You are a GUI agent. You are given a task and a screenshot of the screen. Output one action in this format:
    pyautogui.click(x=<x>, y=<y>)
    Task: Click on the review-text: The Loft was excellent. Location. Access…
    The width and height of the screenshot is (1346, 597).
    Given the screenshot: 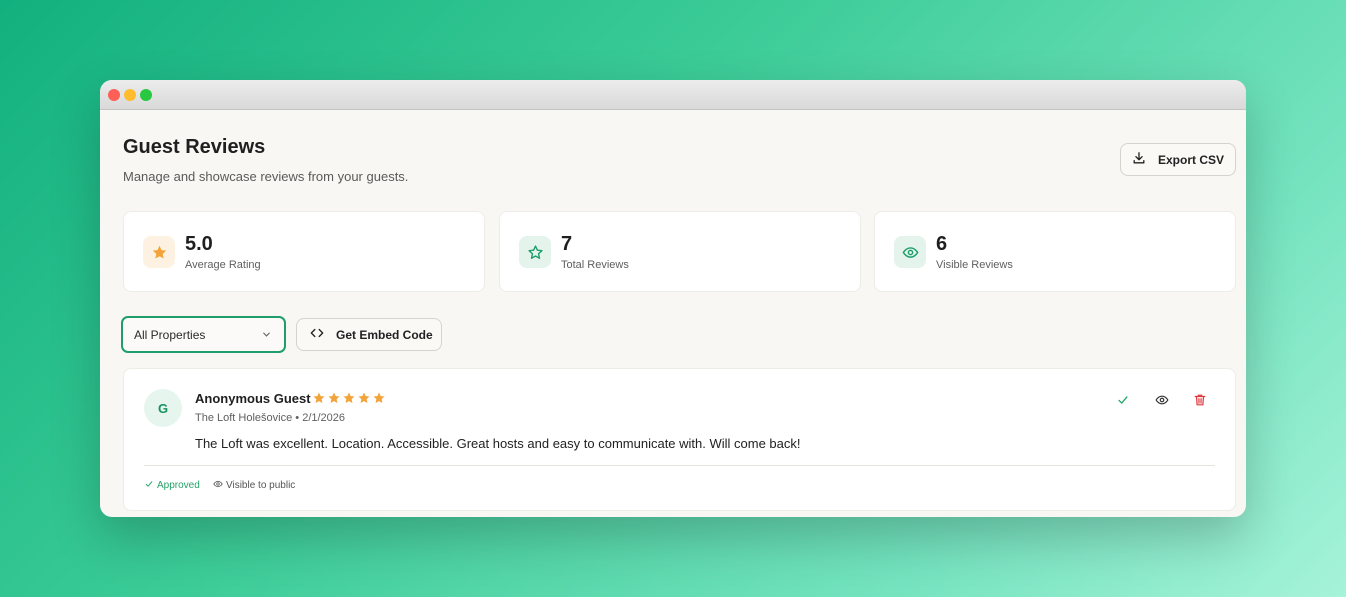 What is the action you would take?
    pyautogui.click(x=498, y=443)
    